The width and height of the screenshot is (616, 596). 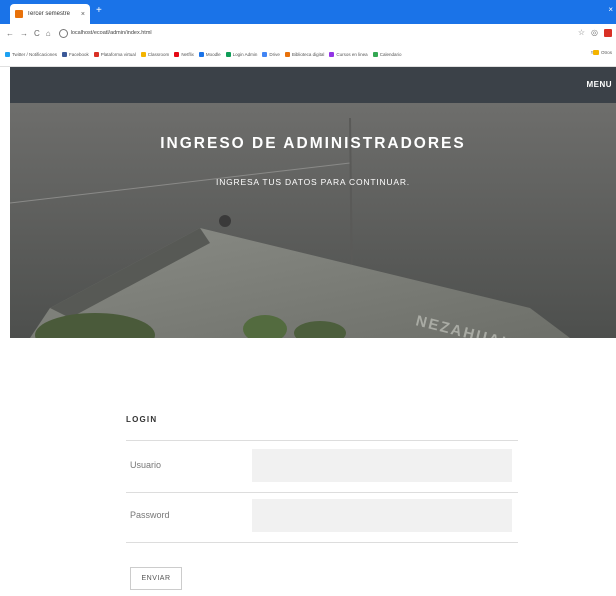 I want to click on login-heading: LOGIN, so click(x=142, y=419).